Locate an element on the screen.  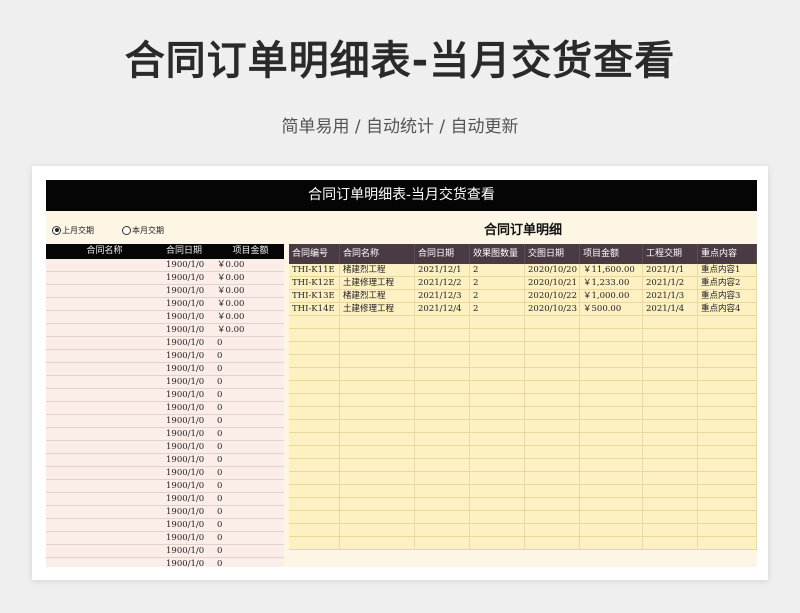
table-cell: 重点内容1 is located at coordinates (727, 270).